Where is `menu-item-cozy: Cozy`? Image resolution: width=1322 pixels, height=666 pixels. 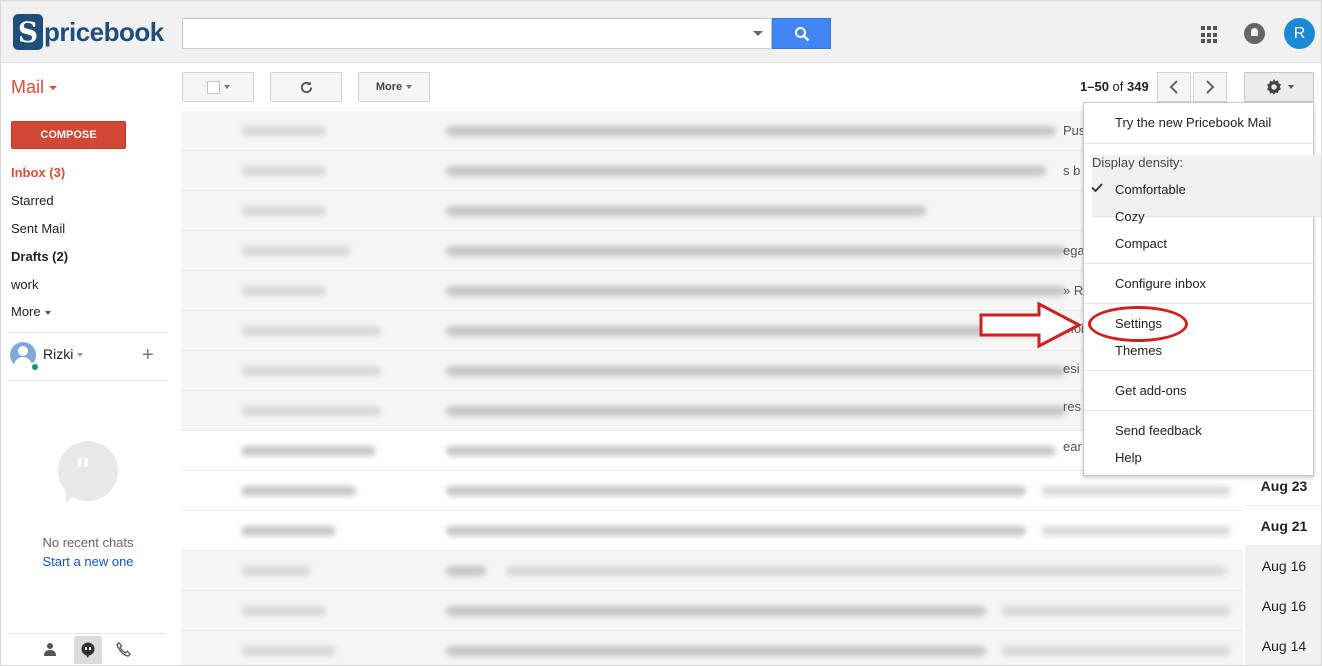 menu-item-cozy: Cozy is located at coordinates (1130, 216).